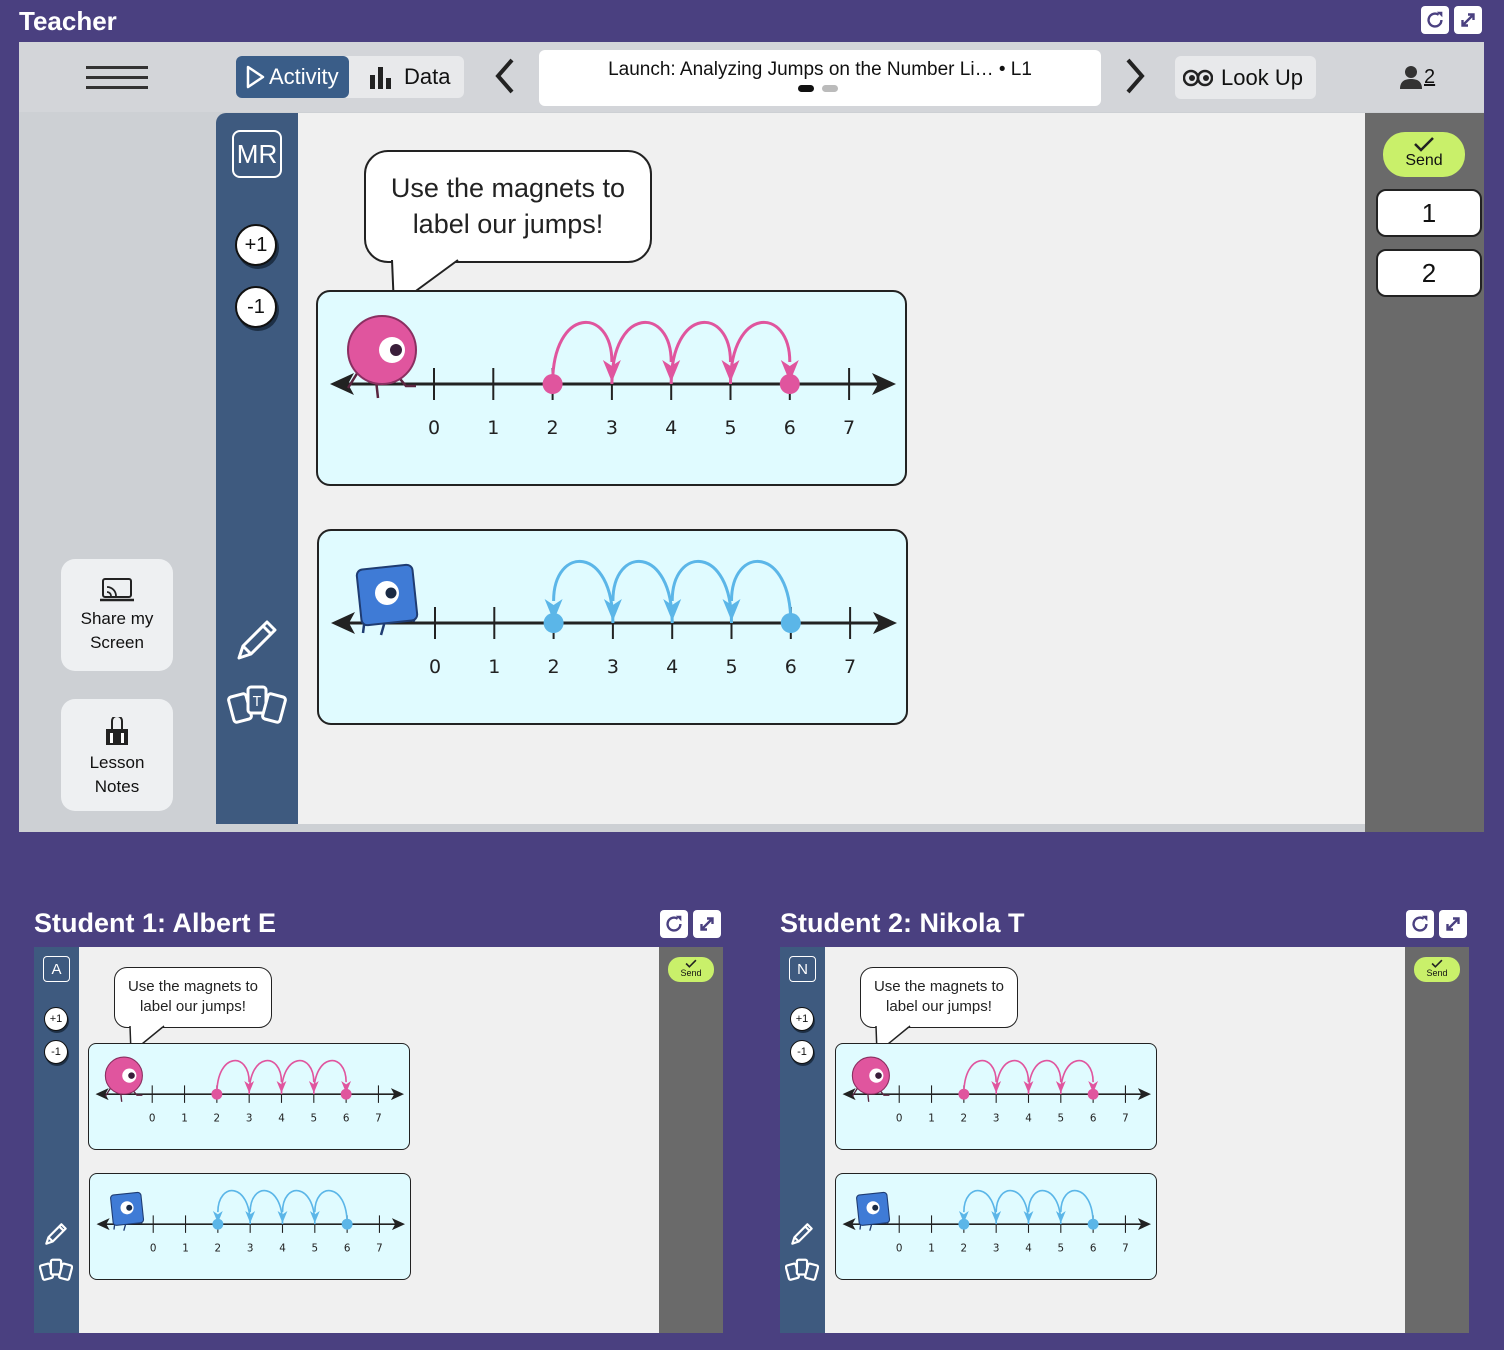 The height and width of the screenshot is (1350, 1504). I want to click on student-1-minus-one-magnet: -1, so click(56, 1052).